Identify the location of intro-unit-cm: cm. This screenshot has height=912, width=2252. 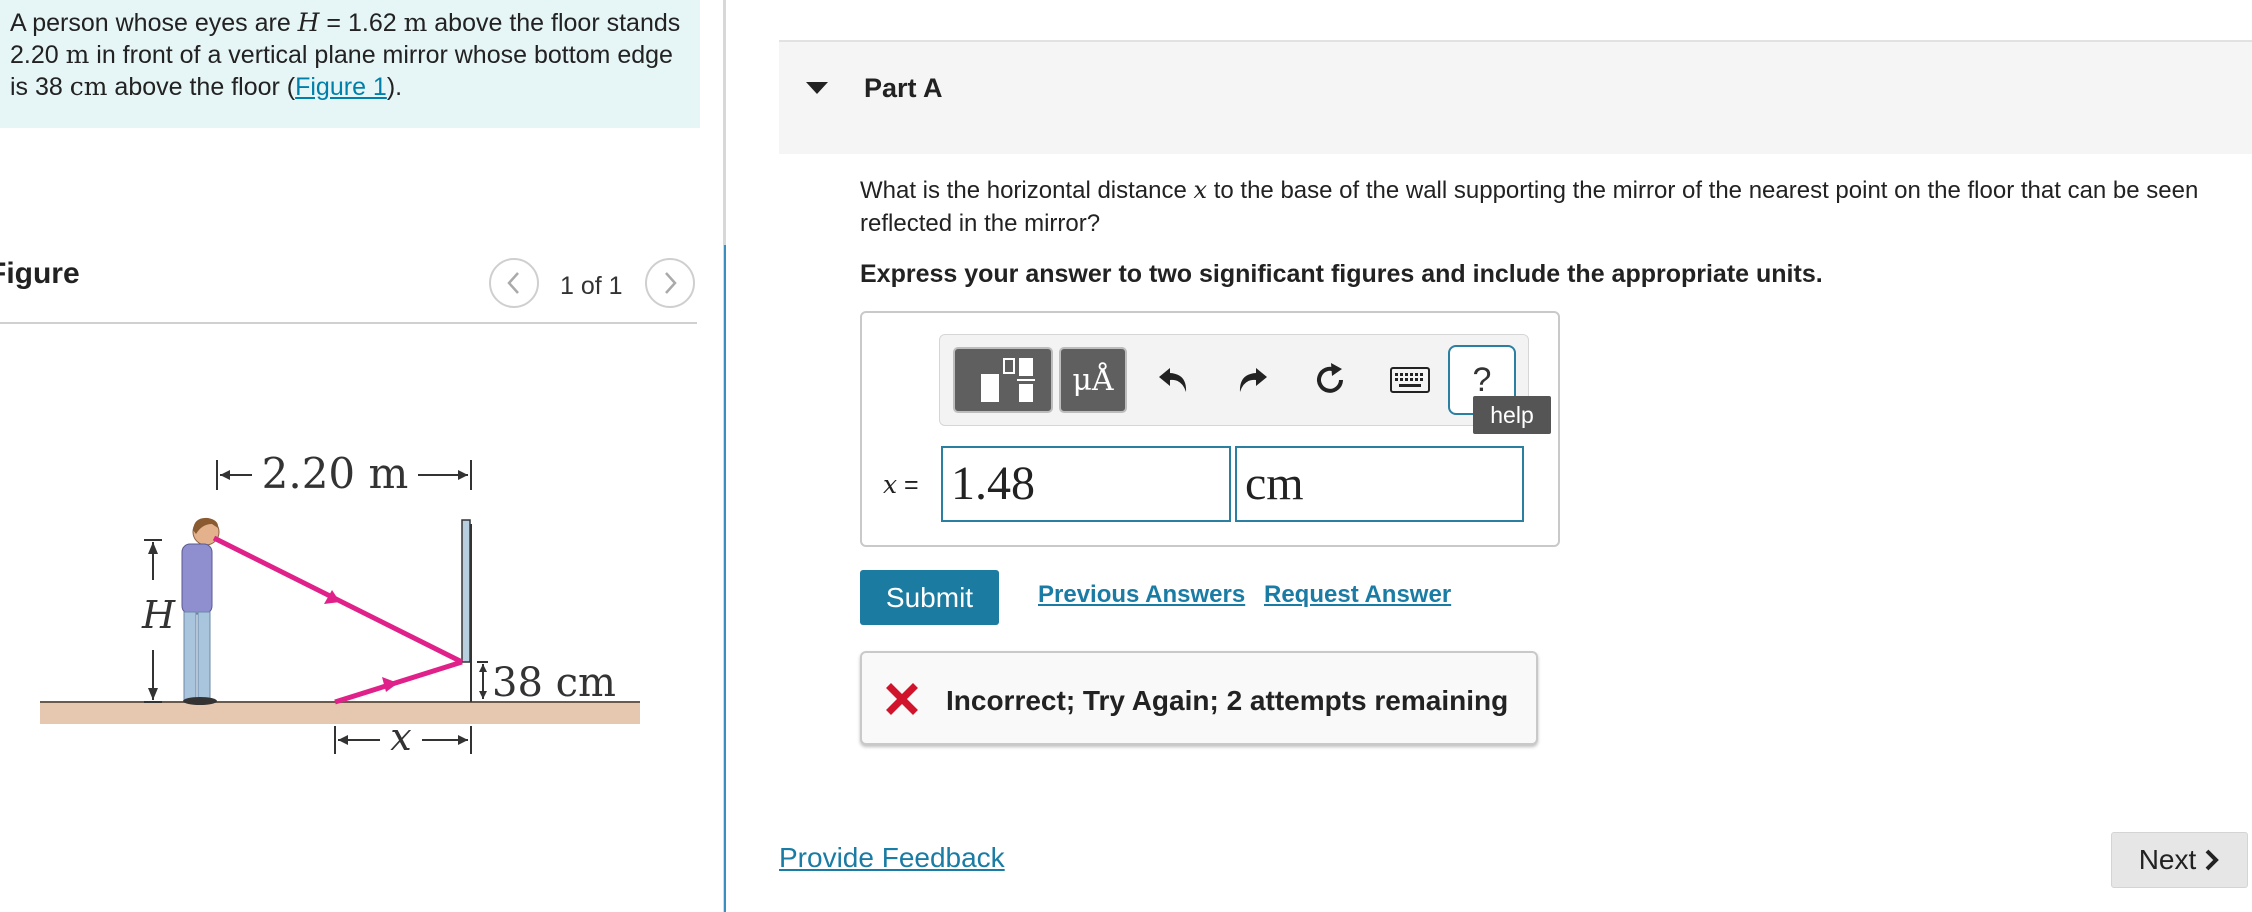
(88, 86).